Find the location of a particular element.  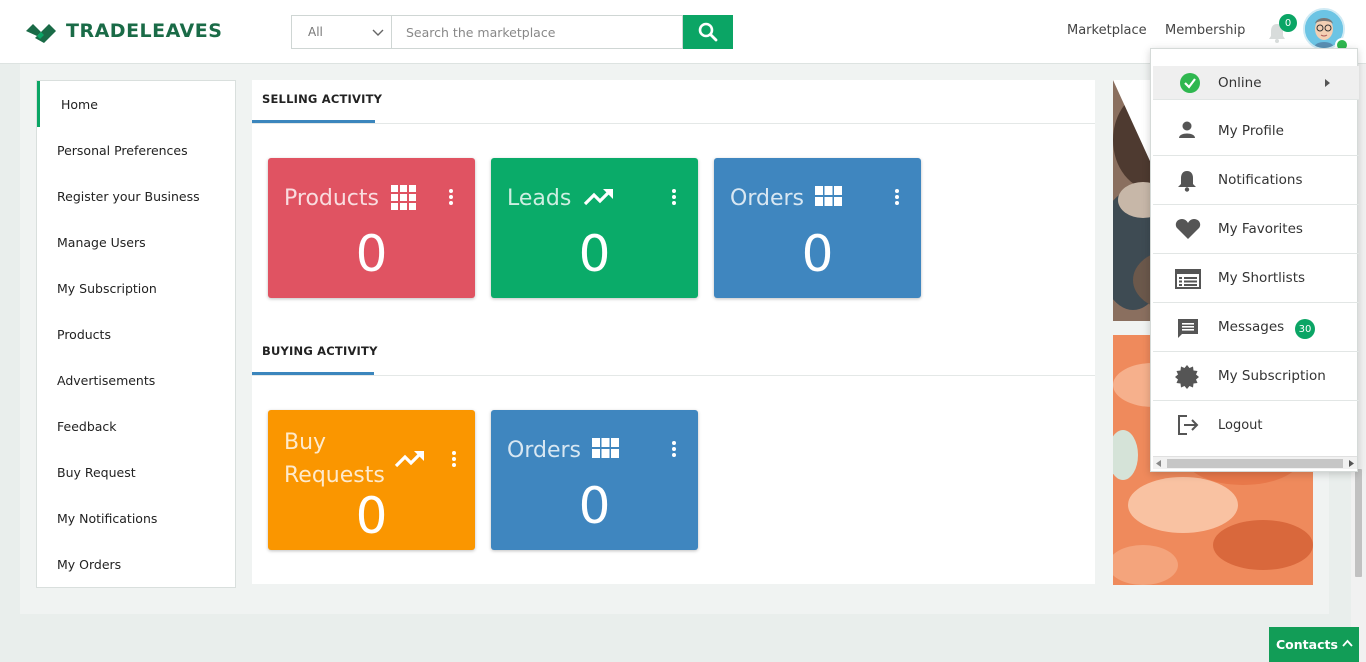

menu-item-label: My Subscription is located at coordinates (1272, 376).